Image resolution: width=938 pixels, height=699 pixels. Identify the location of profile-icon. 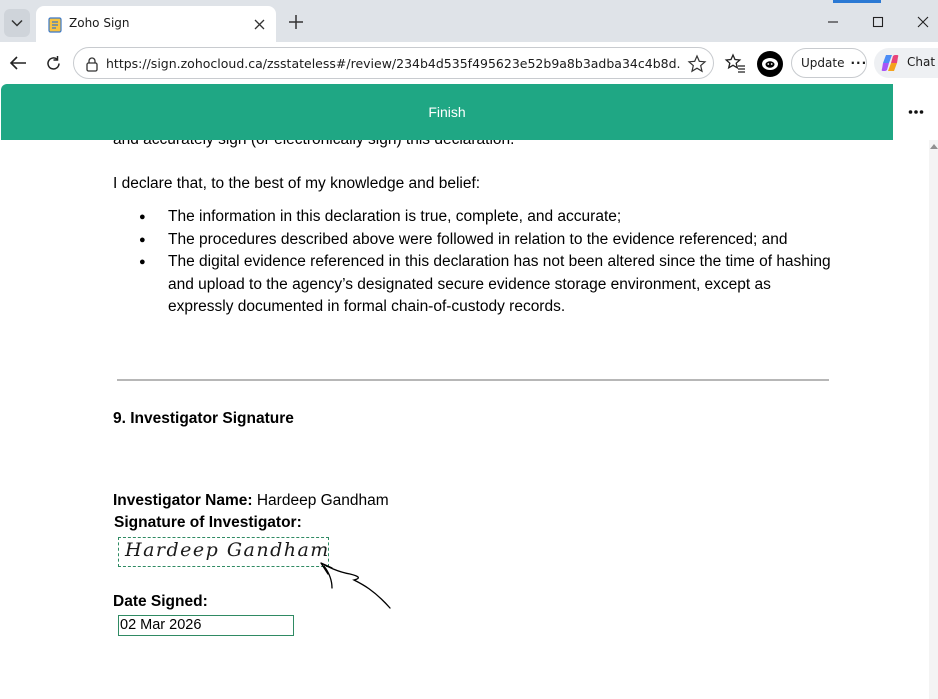
(770, 64).